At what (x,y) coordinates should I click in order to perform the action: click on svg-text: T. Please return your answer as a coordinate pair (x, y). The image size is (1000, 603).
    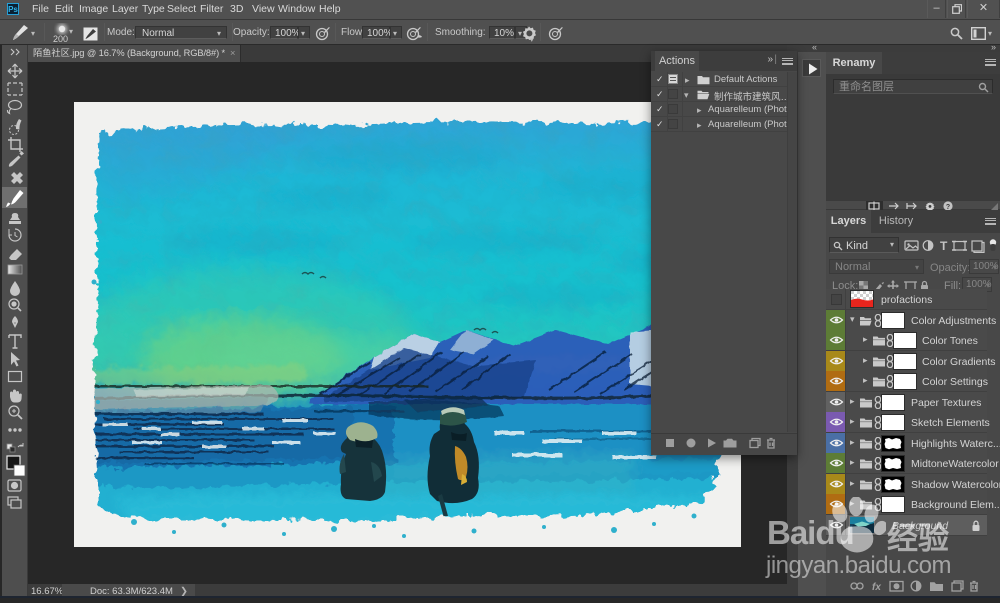
    Looking at the image, I should click on (944, 246).